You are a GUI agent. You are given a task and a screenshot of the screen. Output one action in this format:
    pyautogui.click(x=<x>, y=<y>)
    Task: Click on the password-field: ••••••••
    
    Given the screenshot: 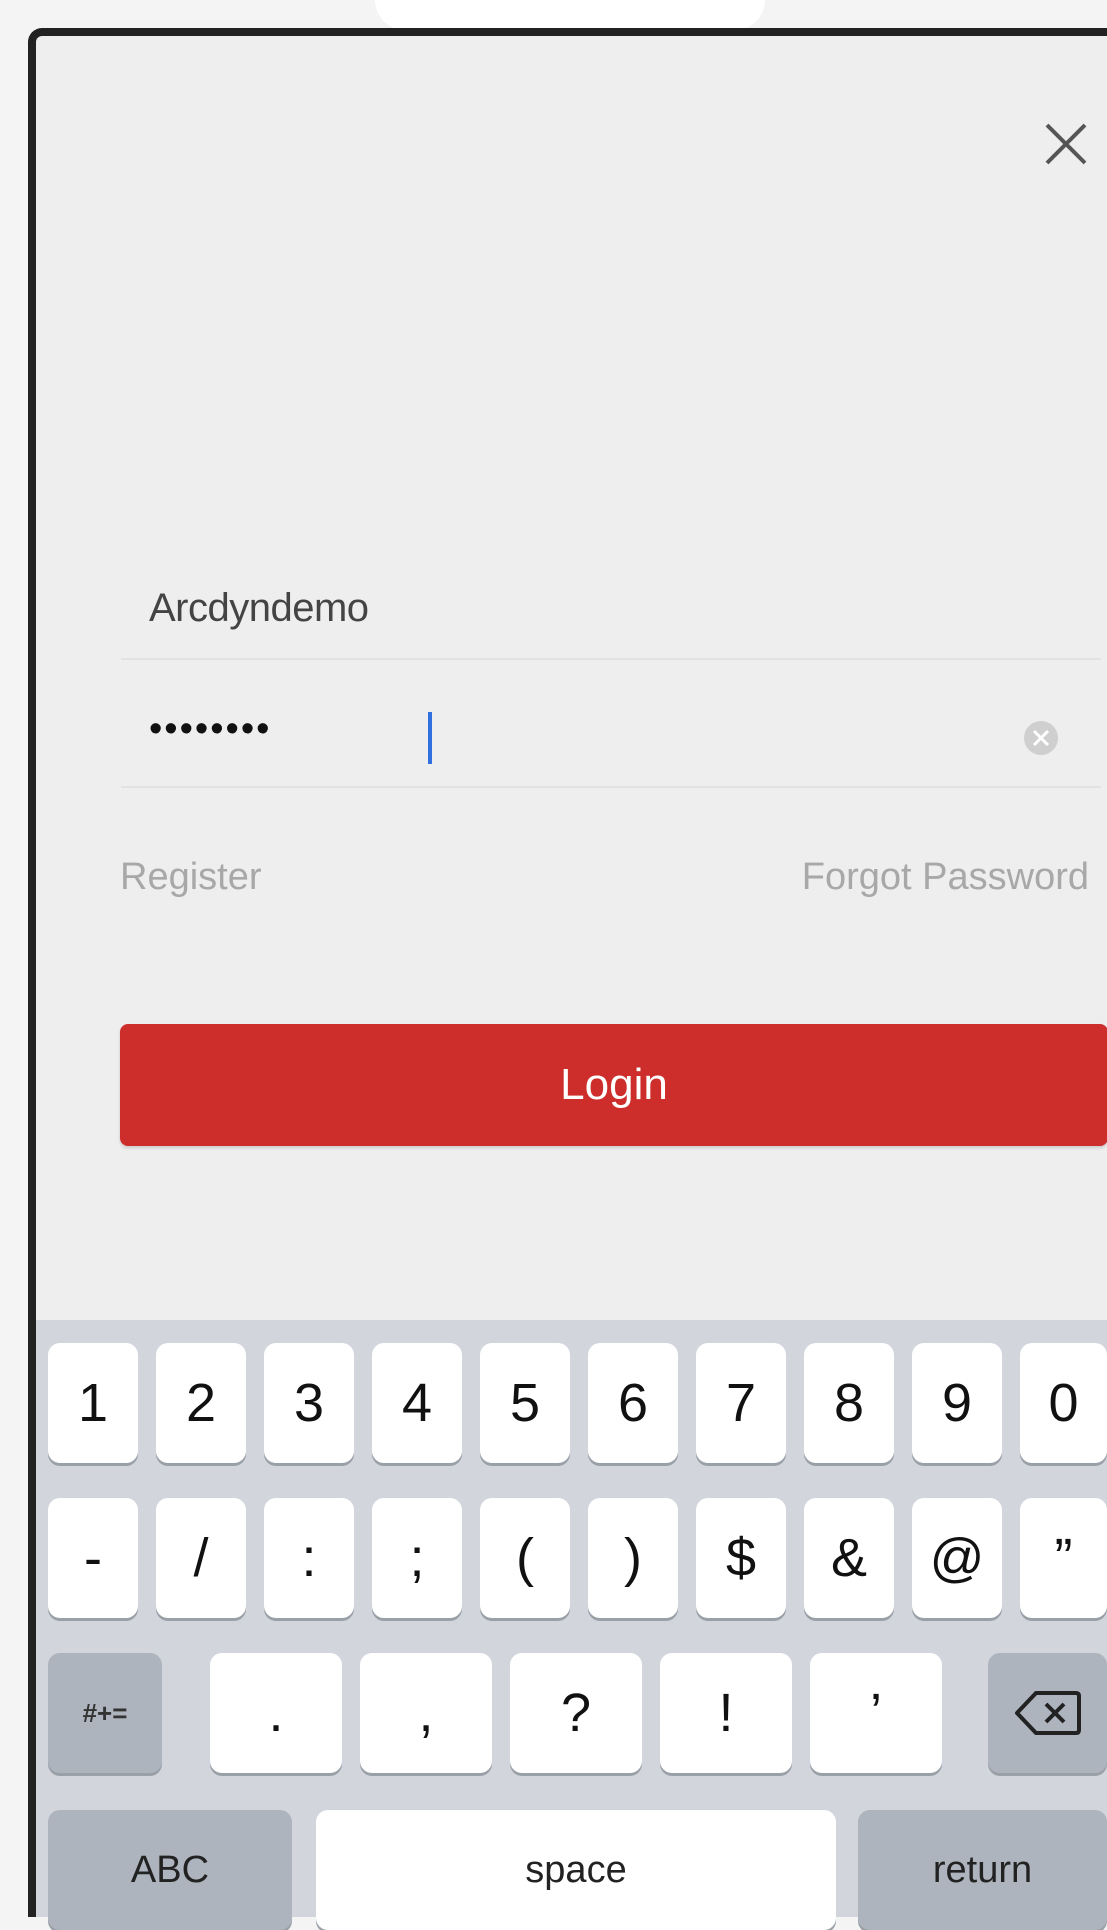 What is the action you would take?
    pyautogui.click(x=611, y=732)
    